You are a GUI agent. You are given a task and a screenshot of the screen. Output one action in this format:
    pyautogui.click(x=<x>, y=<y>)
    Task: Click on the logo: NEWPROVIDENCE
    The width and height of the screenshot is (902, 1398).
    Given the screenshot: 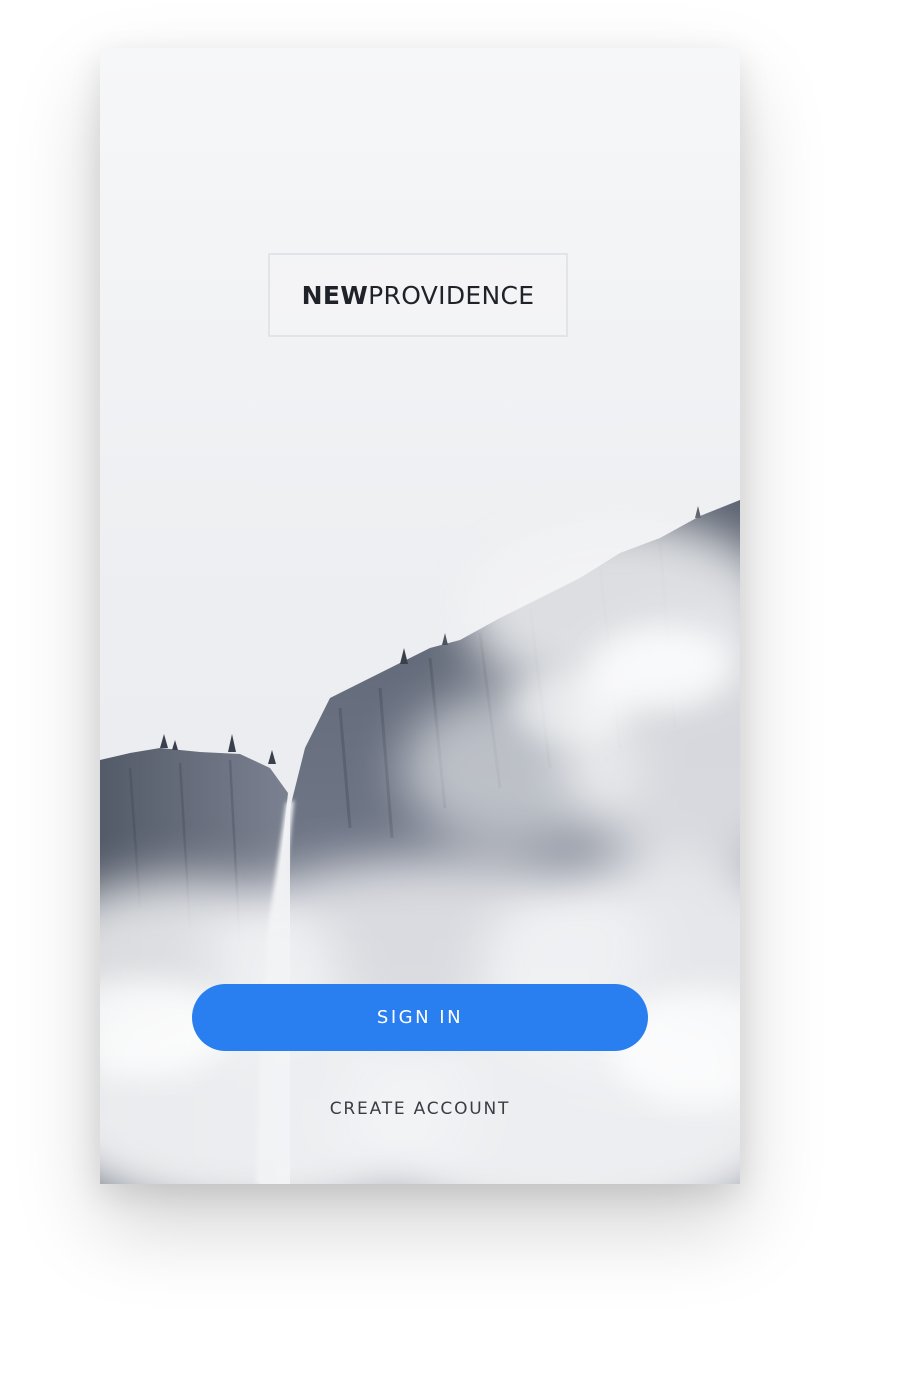 What is the action you would take?
    pyautogui.click(x=418, y=295)
    